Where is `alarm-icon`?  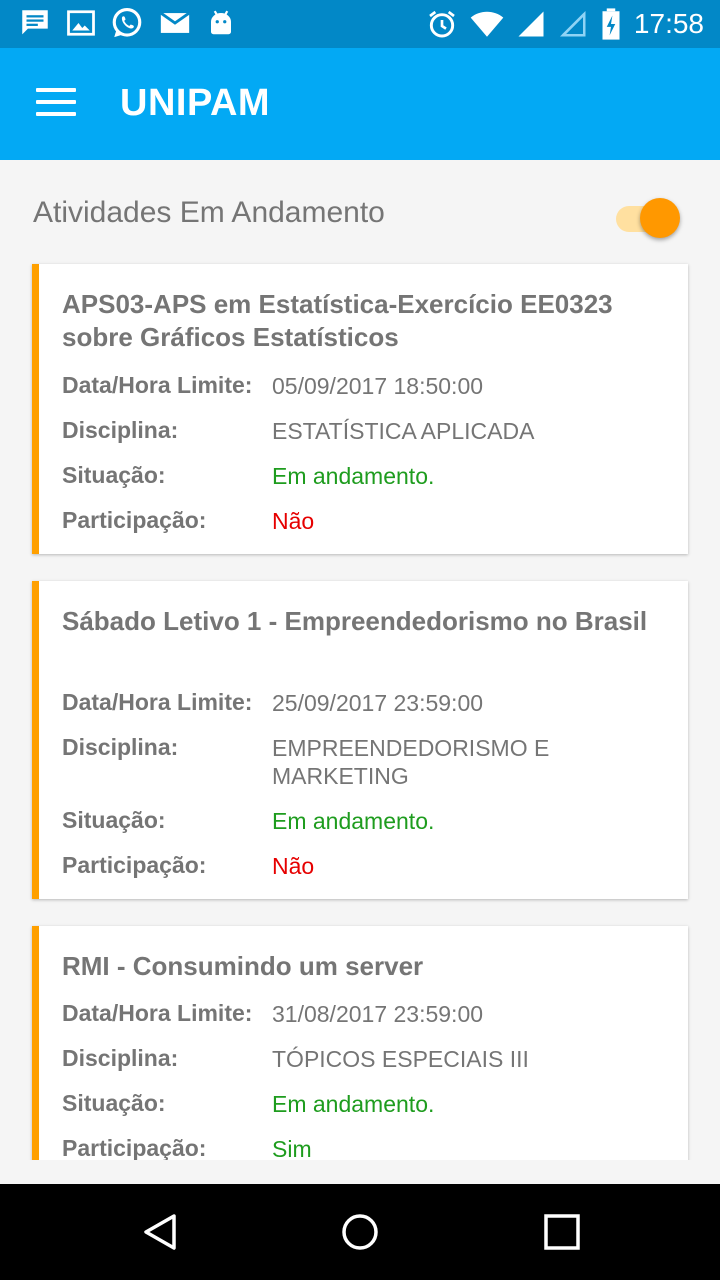
alarm-icon is located at coordinates (442, 24).